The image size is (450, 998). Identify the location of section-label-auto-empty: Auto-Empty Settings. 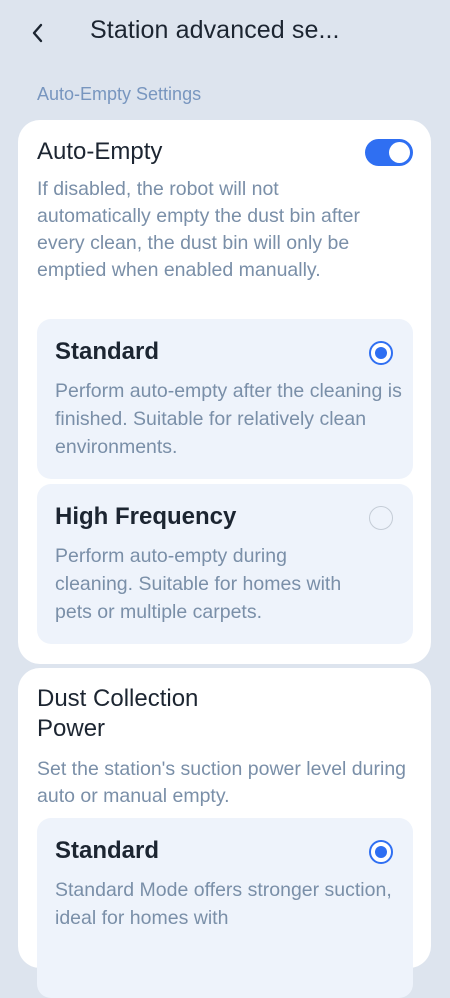
(119, 94).